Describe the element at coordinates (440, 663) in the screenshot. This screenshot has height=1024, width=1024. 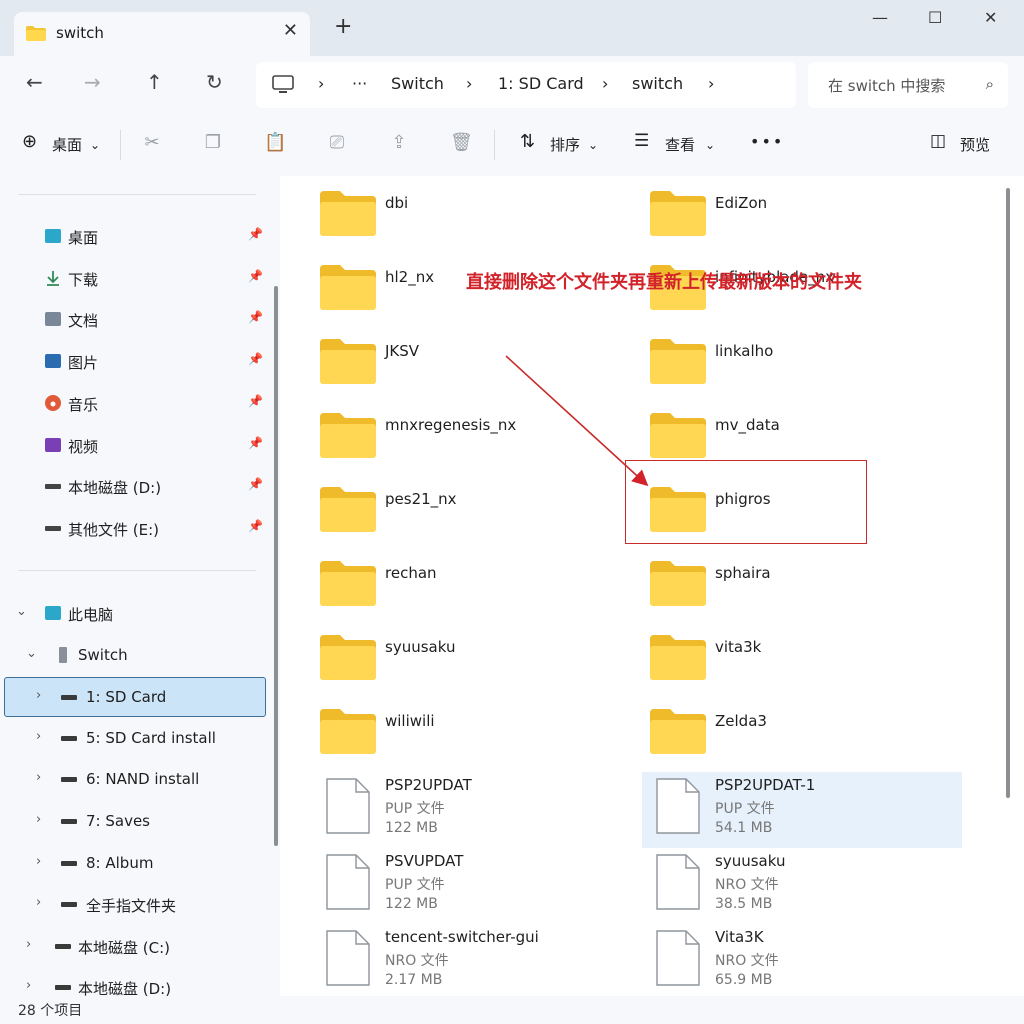
I see `folder-item: syuusaku` at that location.